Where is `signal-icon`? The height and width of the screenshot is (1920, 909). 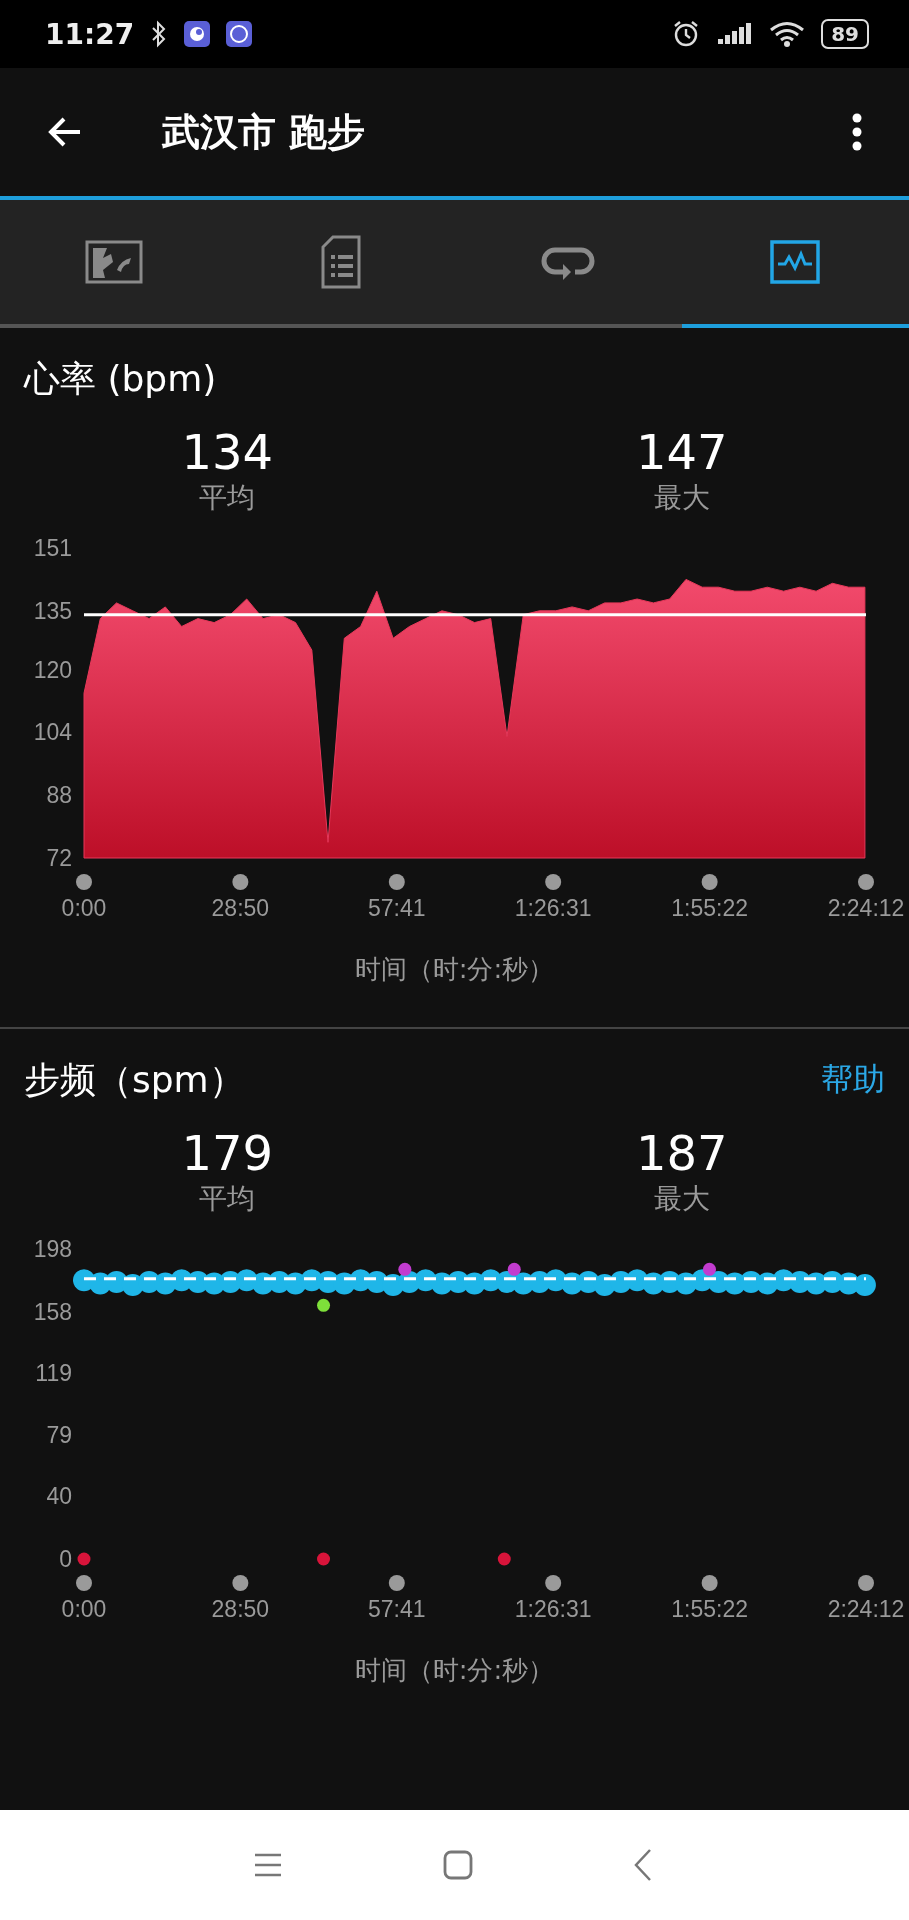
signal-icon is located at coordinates (735, 34).